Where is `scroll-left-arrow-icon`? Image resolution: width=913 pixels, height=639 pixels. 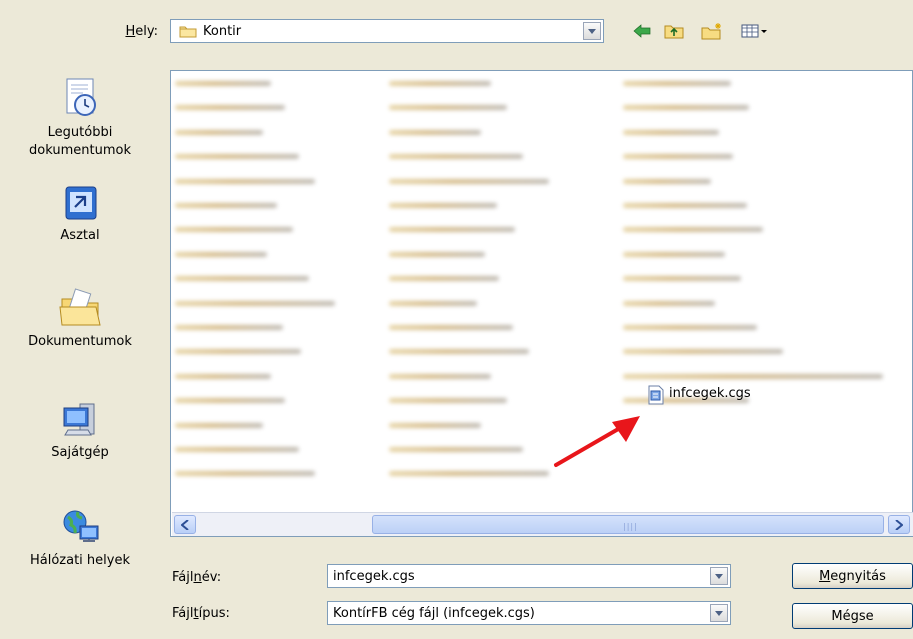
scroll-left-arrow-icon is located at coordinates (185, 524).